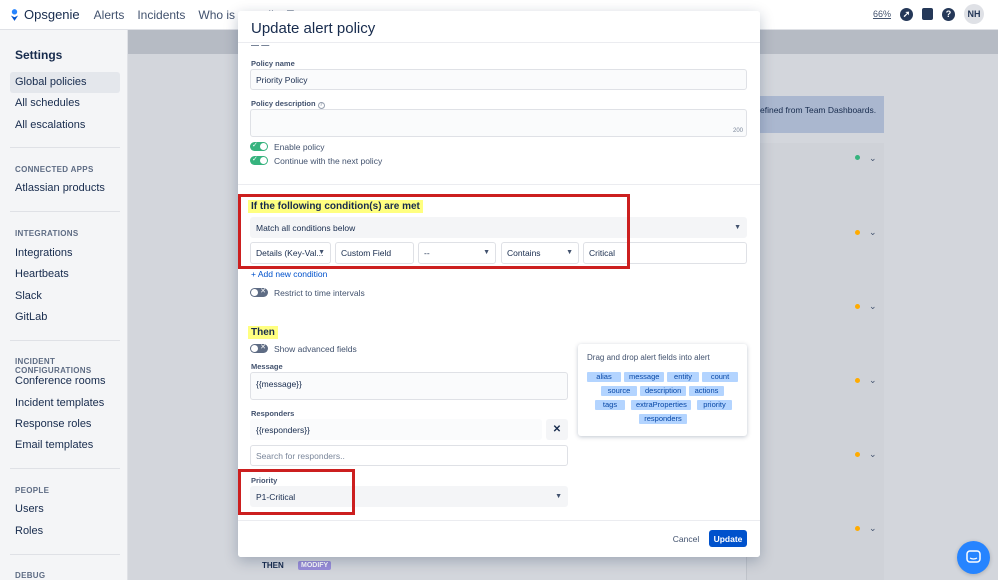 The width and height of the screenshot is (998, 580). Describe the element at coordinates (65, 82) in the screenshot. I see `sidebar-item-global-policies: Global policies` at that location.